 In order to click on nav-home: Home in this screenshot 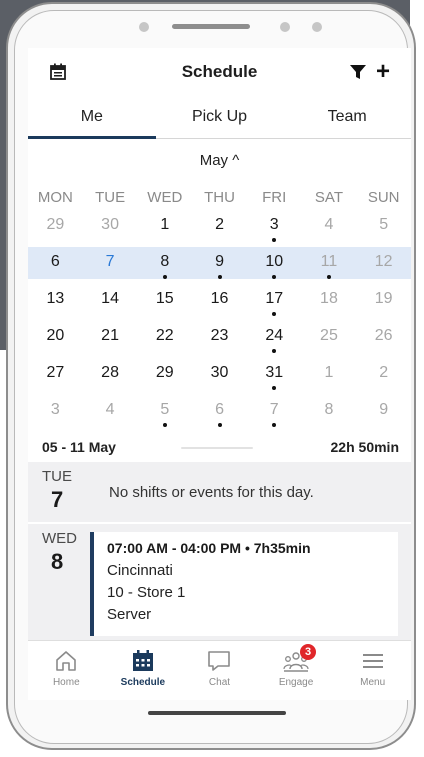, I will do `click(66, 670)`.